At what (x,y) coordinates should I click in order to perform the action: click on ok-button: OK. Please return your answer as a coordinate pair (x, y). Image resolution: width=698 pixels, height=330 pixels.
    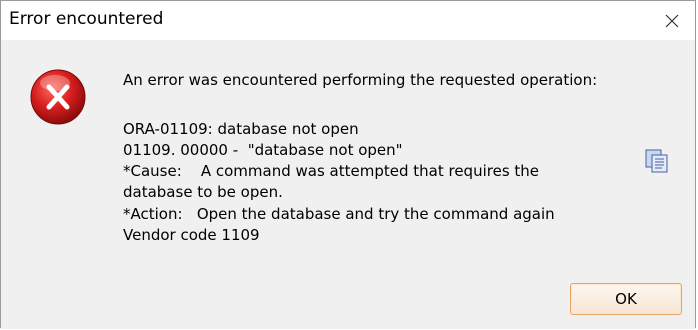
    Looking at the image, I should click on (626, 299).